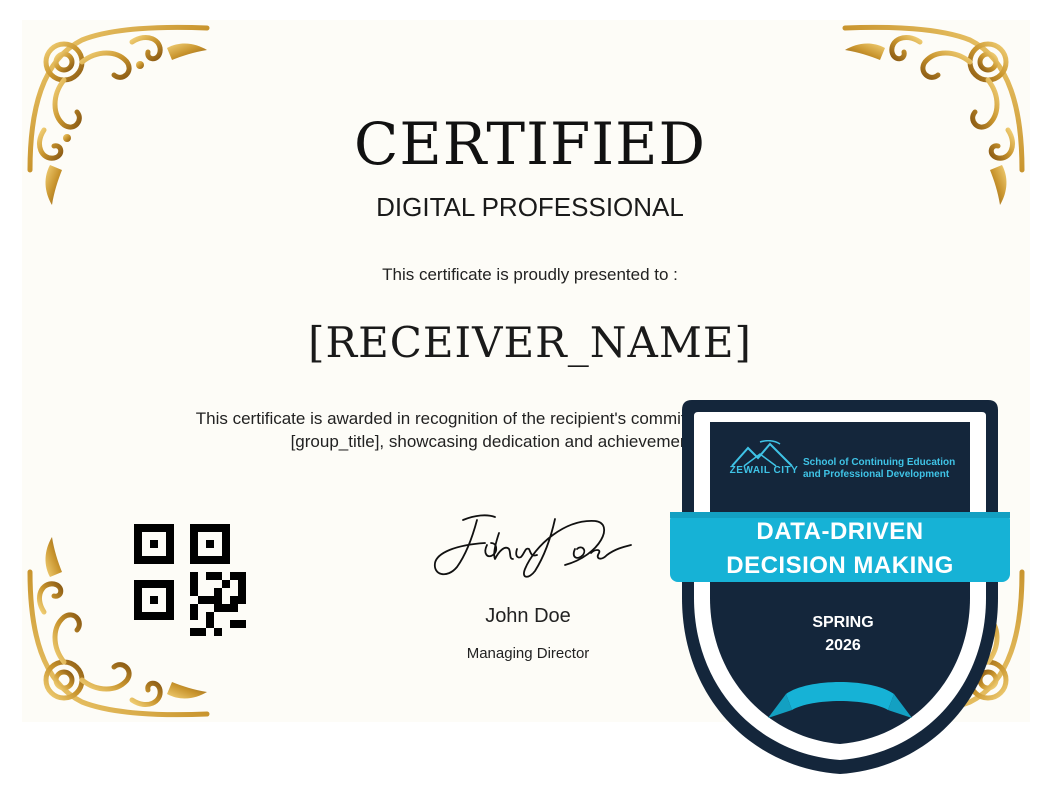 Image resolution: width=1060 pixels, height=797 pixels. I want to click on receiver-name: [RECEIVER_NAME], so click(530, 342).